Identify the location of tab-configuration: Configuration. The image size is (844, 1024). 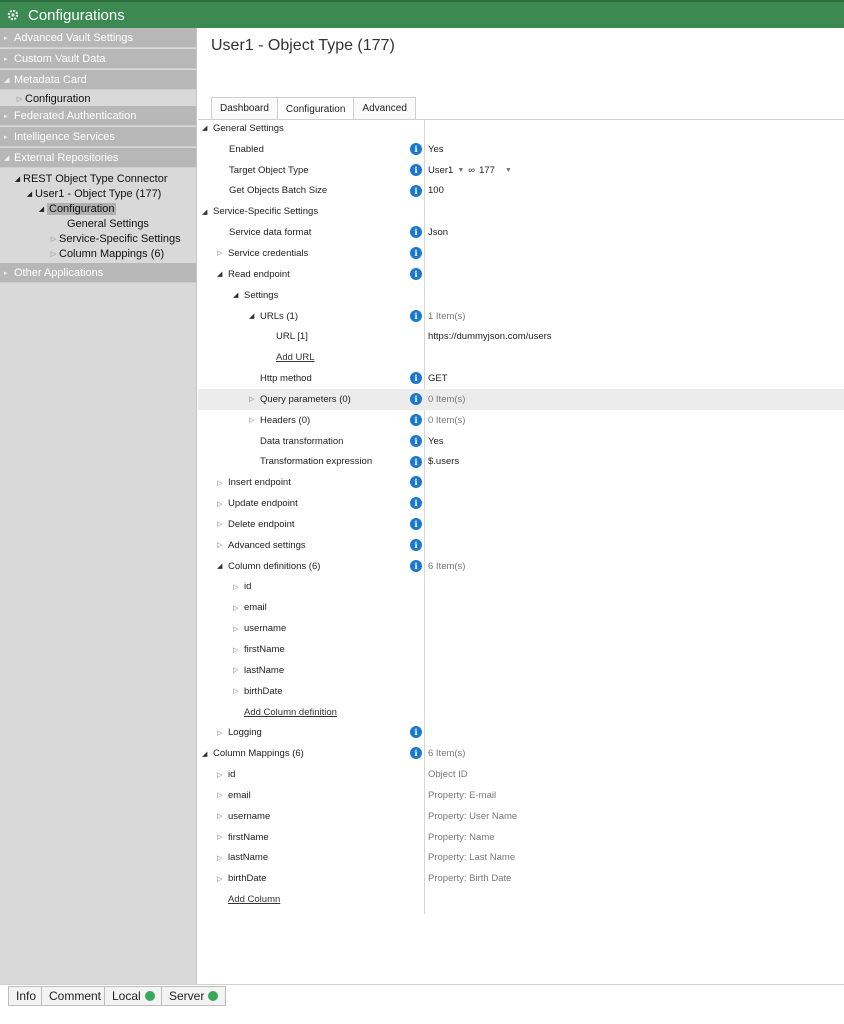
(315, 108).